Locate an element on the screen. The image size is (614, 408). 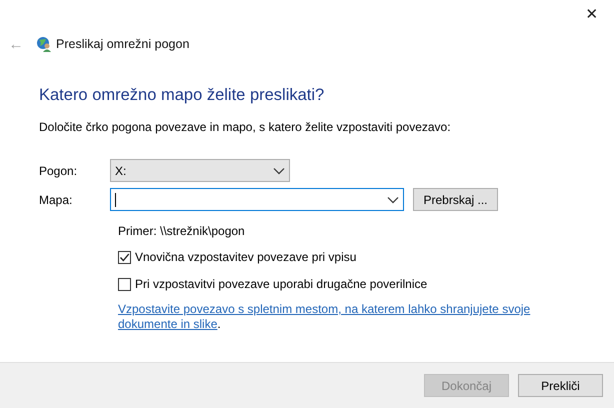
checkbox-label: Pri vzpostavitvi povezave uporabi drugačne poverilnice is located at coordinates (281, 284).